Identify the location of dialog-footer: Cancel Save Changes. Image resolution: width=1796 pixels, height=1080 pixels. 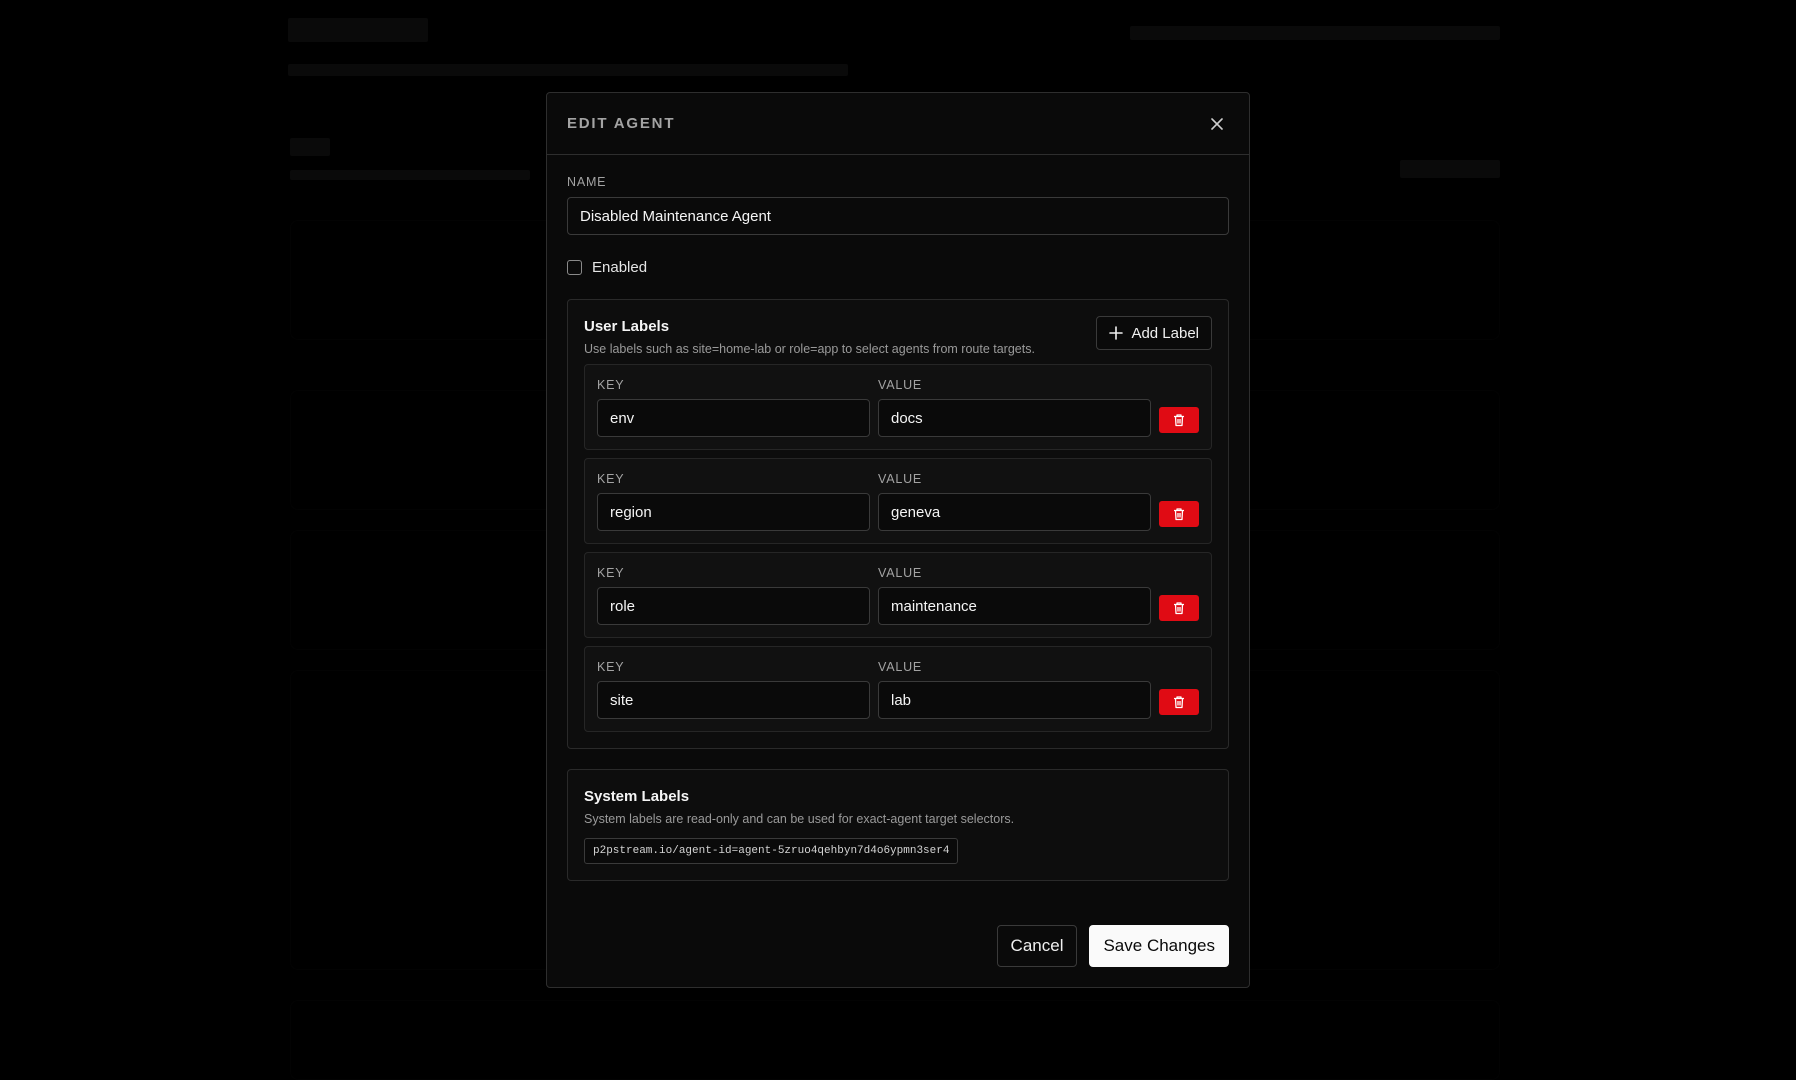
(1112, 946).